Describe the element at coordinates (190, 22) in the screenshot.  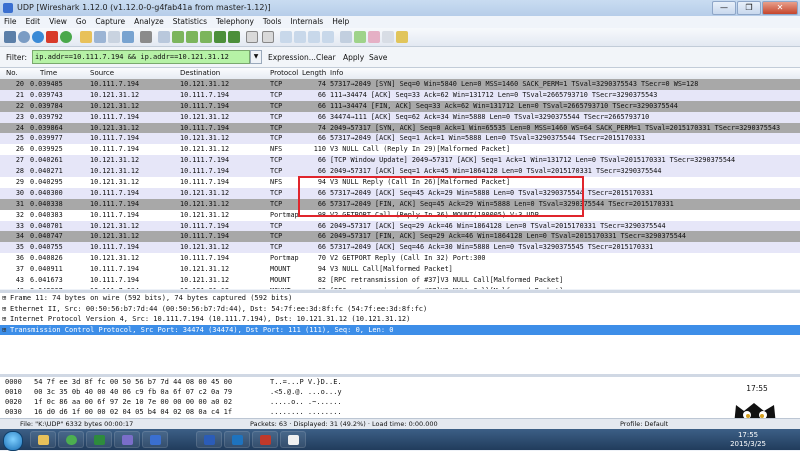
I see `menu-statistics: Statistics` at that location.